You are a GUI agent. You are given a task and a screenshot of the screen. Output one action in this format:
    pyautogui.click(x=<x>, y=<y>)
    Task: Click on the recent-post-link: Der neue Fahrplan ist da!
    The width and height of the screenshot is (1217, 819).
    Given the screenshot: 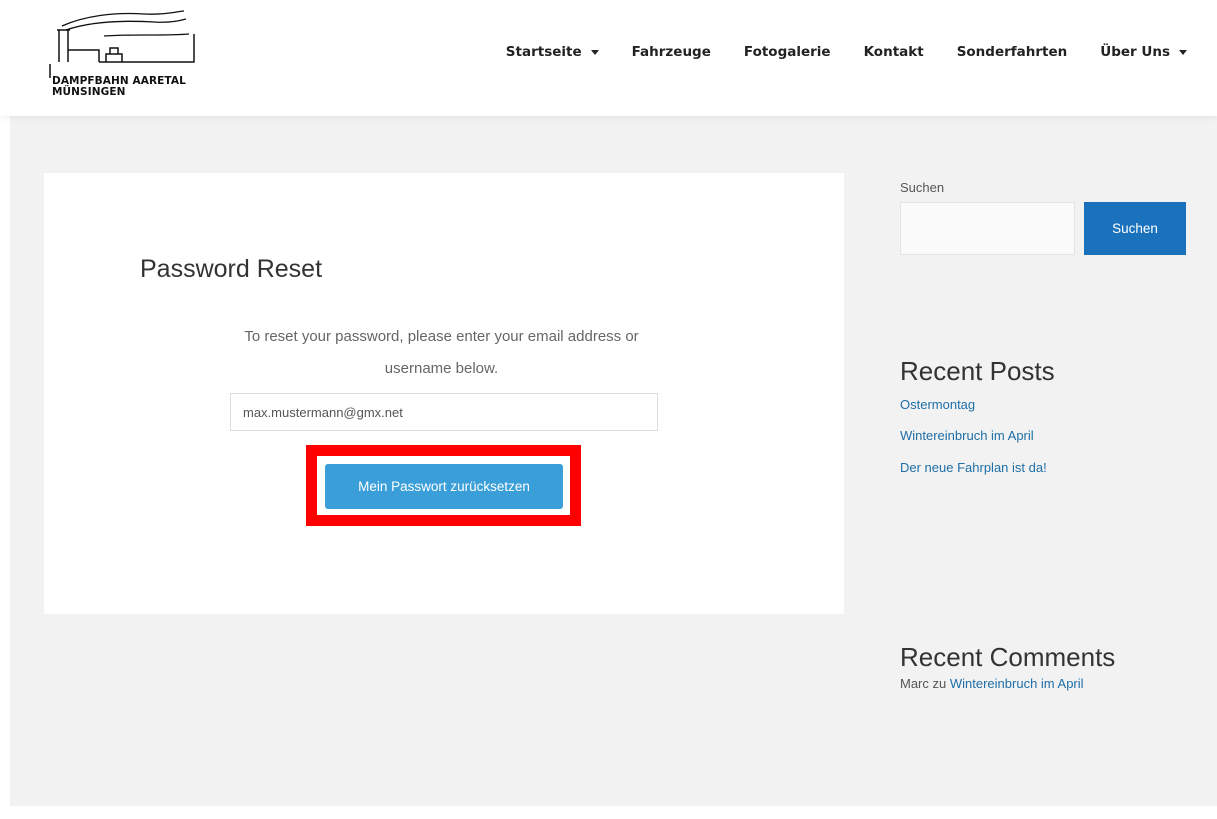 What is the action you would take?
    pyautogui.click(x=973, y=467)
    